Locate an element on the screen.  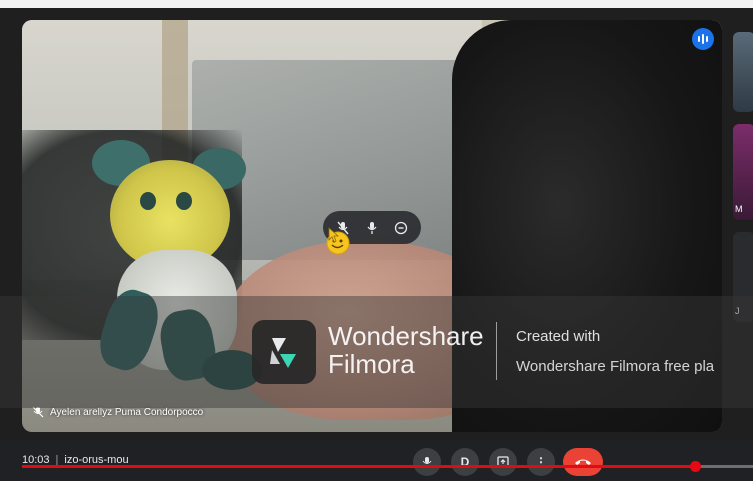
mic-icon is located at coordinates (372, 228).